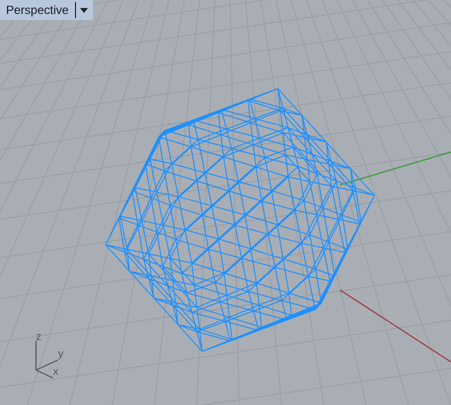 This screenshot has height=405, width=451. Describe the element at coordinates (39, 337) in the screenshot. I see `axis-label: z` at that location.